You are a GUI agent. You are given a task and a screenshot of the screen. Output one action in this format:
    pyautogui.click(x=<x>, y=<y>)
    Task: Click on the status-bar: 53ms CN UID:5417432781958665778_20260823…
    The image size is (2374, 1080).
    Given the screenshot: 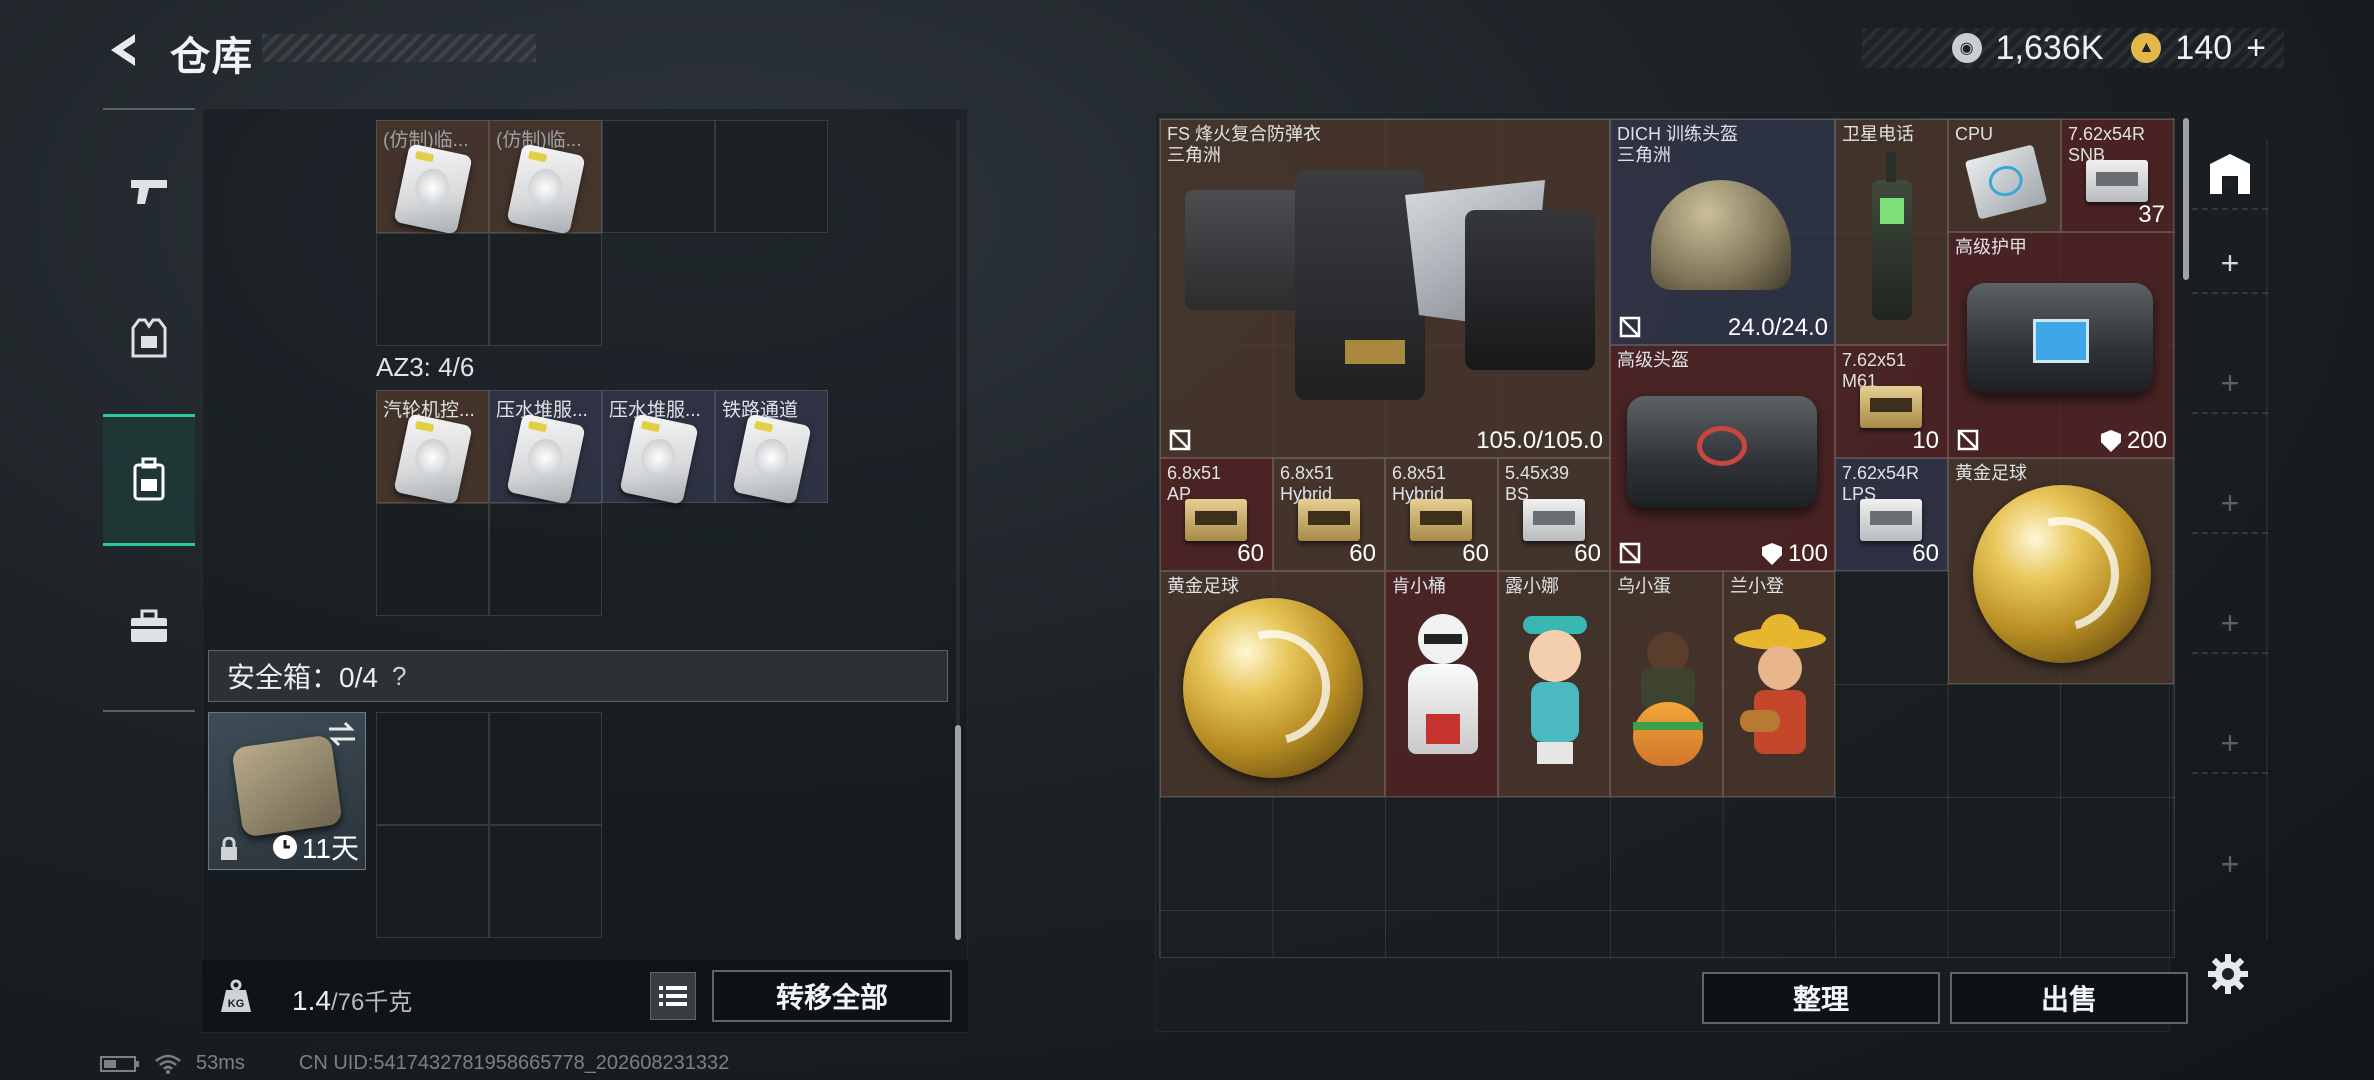 What is the action you would take?
    pyautogui.click(x=414, y=1063)
    